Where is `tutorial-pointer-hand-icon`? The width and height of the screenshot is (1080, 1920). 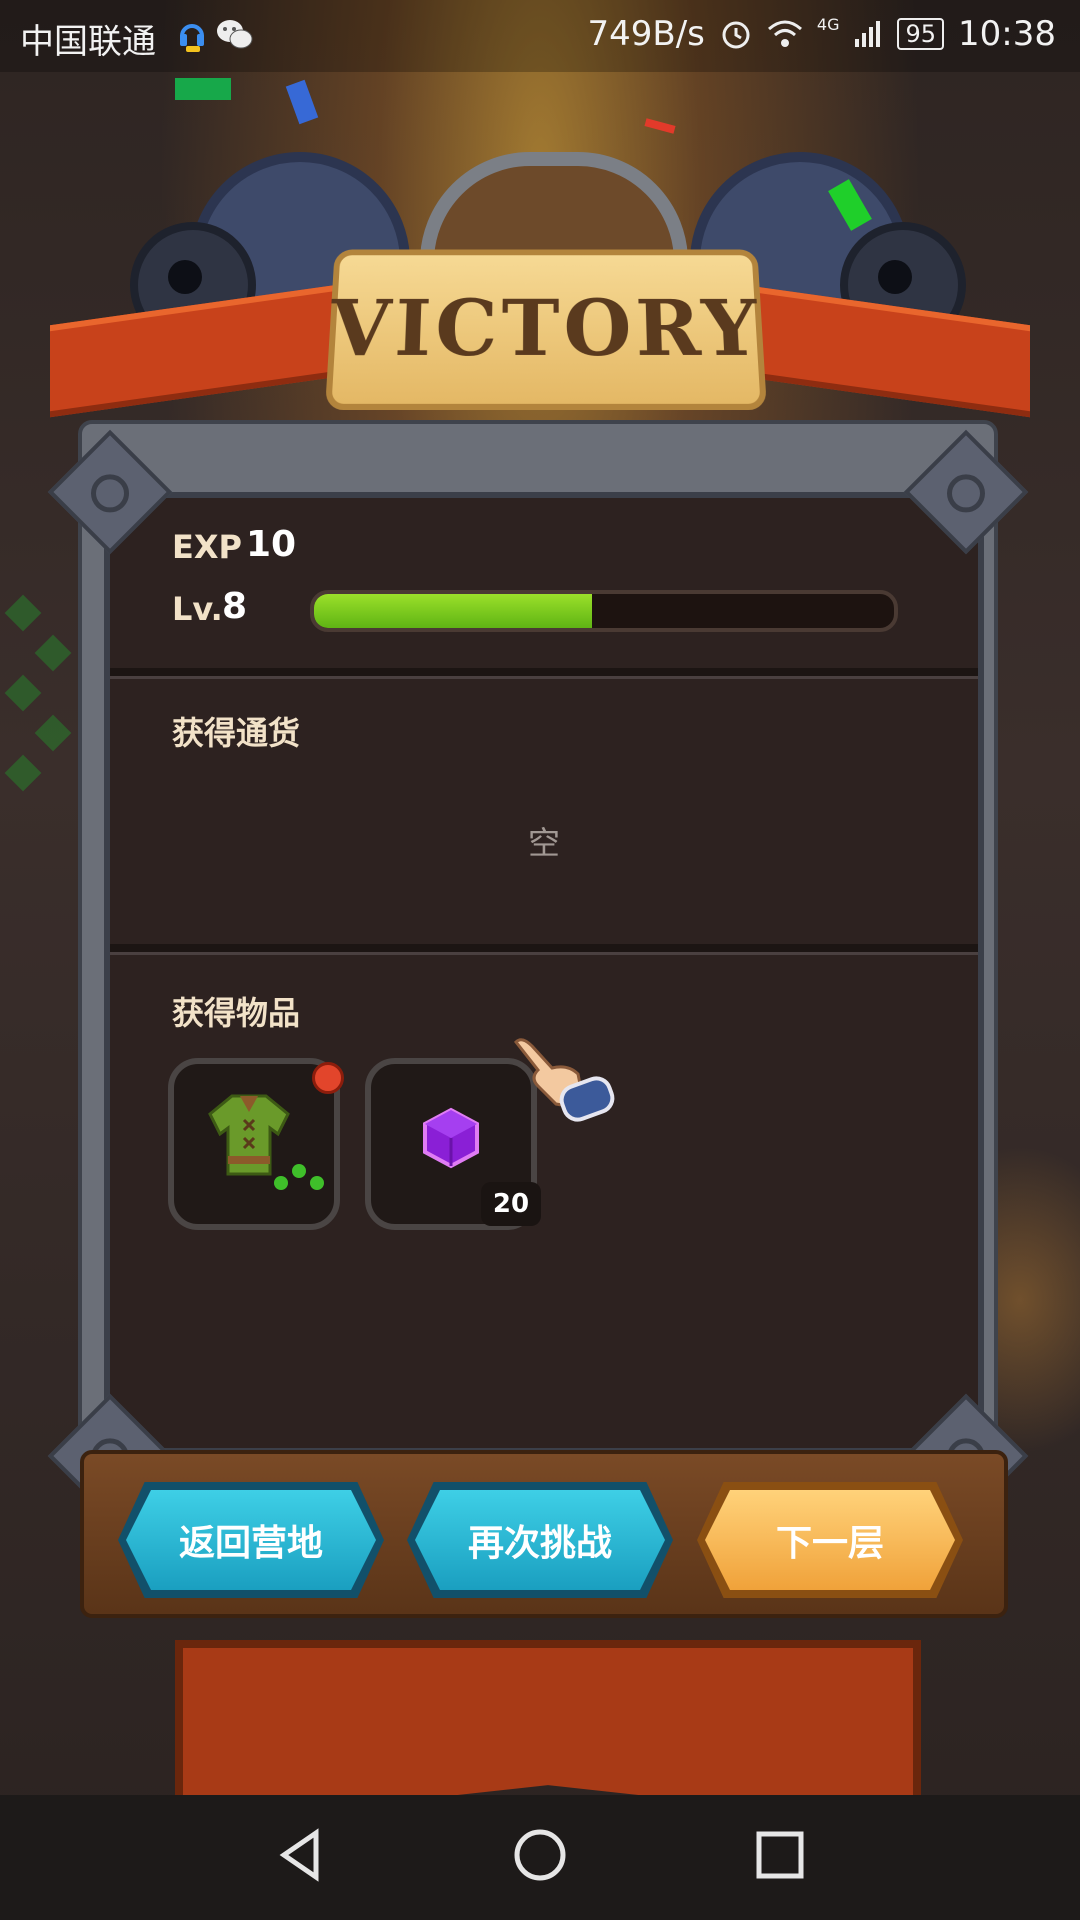
tutorial-pointer-hand-icon is located at coordinates (564, 1080).